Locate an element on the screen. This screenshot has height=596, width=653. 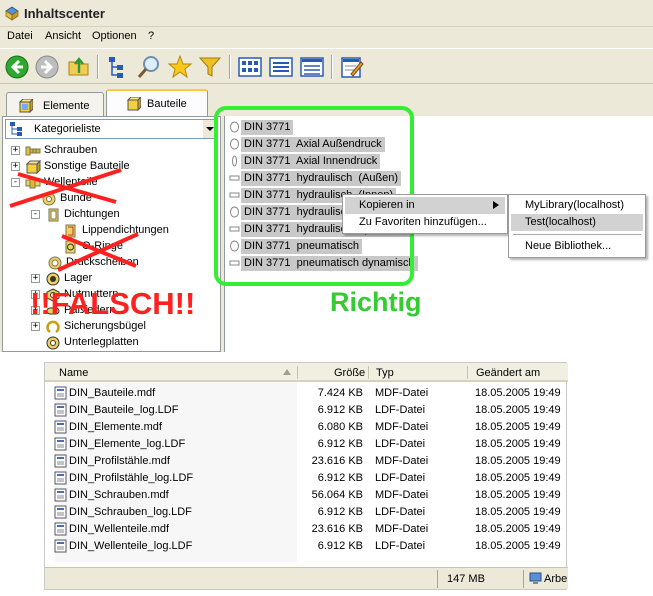
tree-label: Schrauben is located at coordinates (71, 150).